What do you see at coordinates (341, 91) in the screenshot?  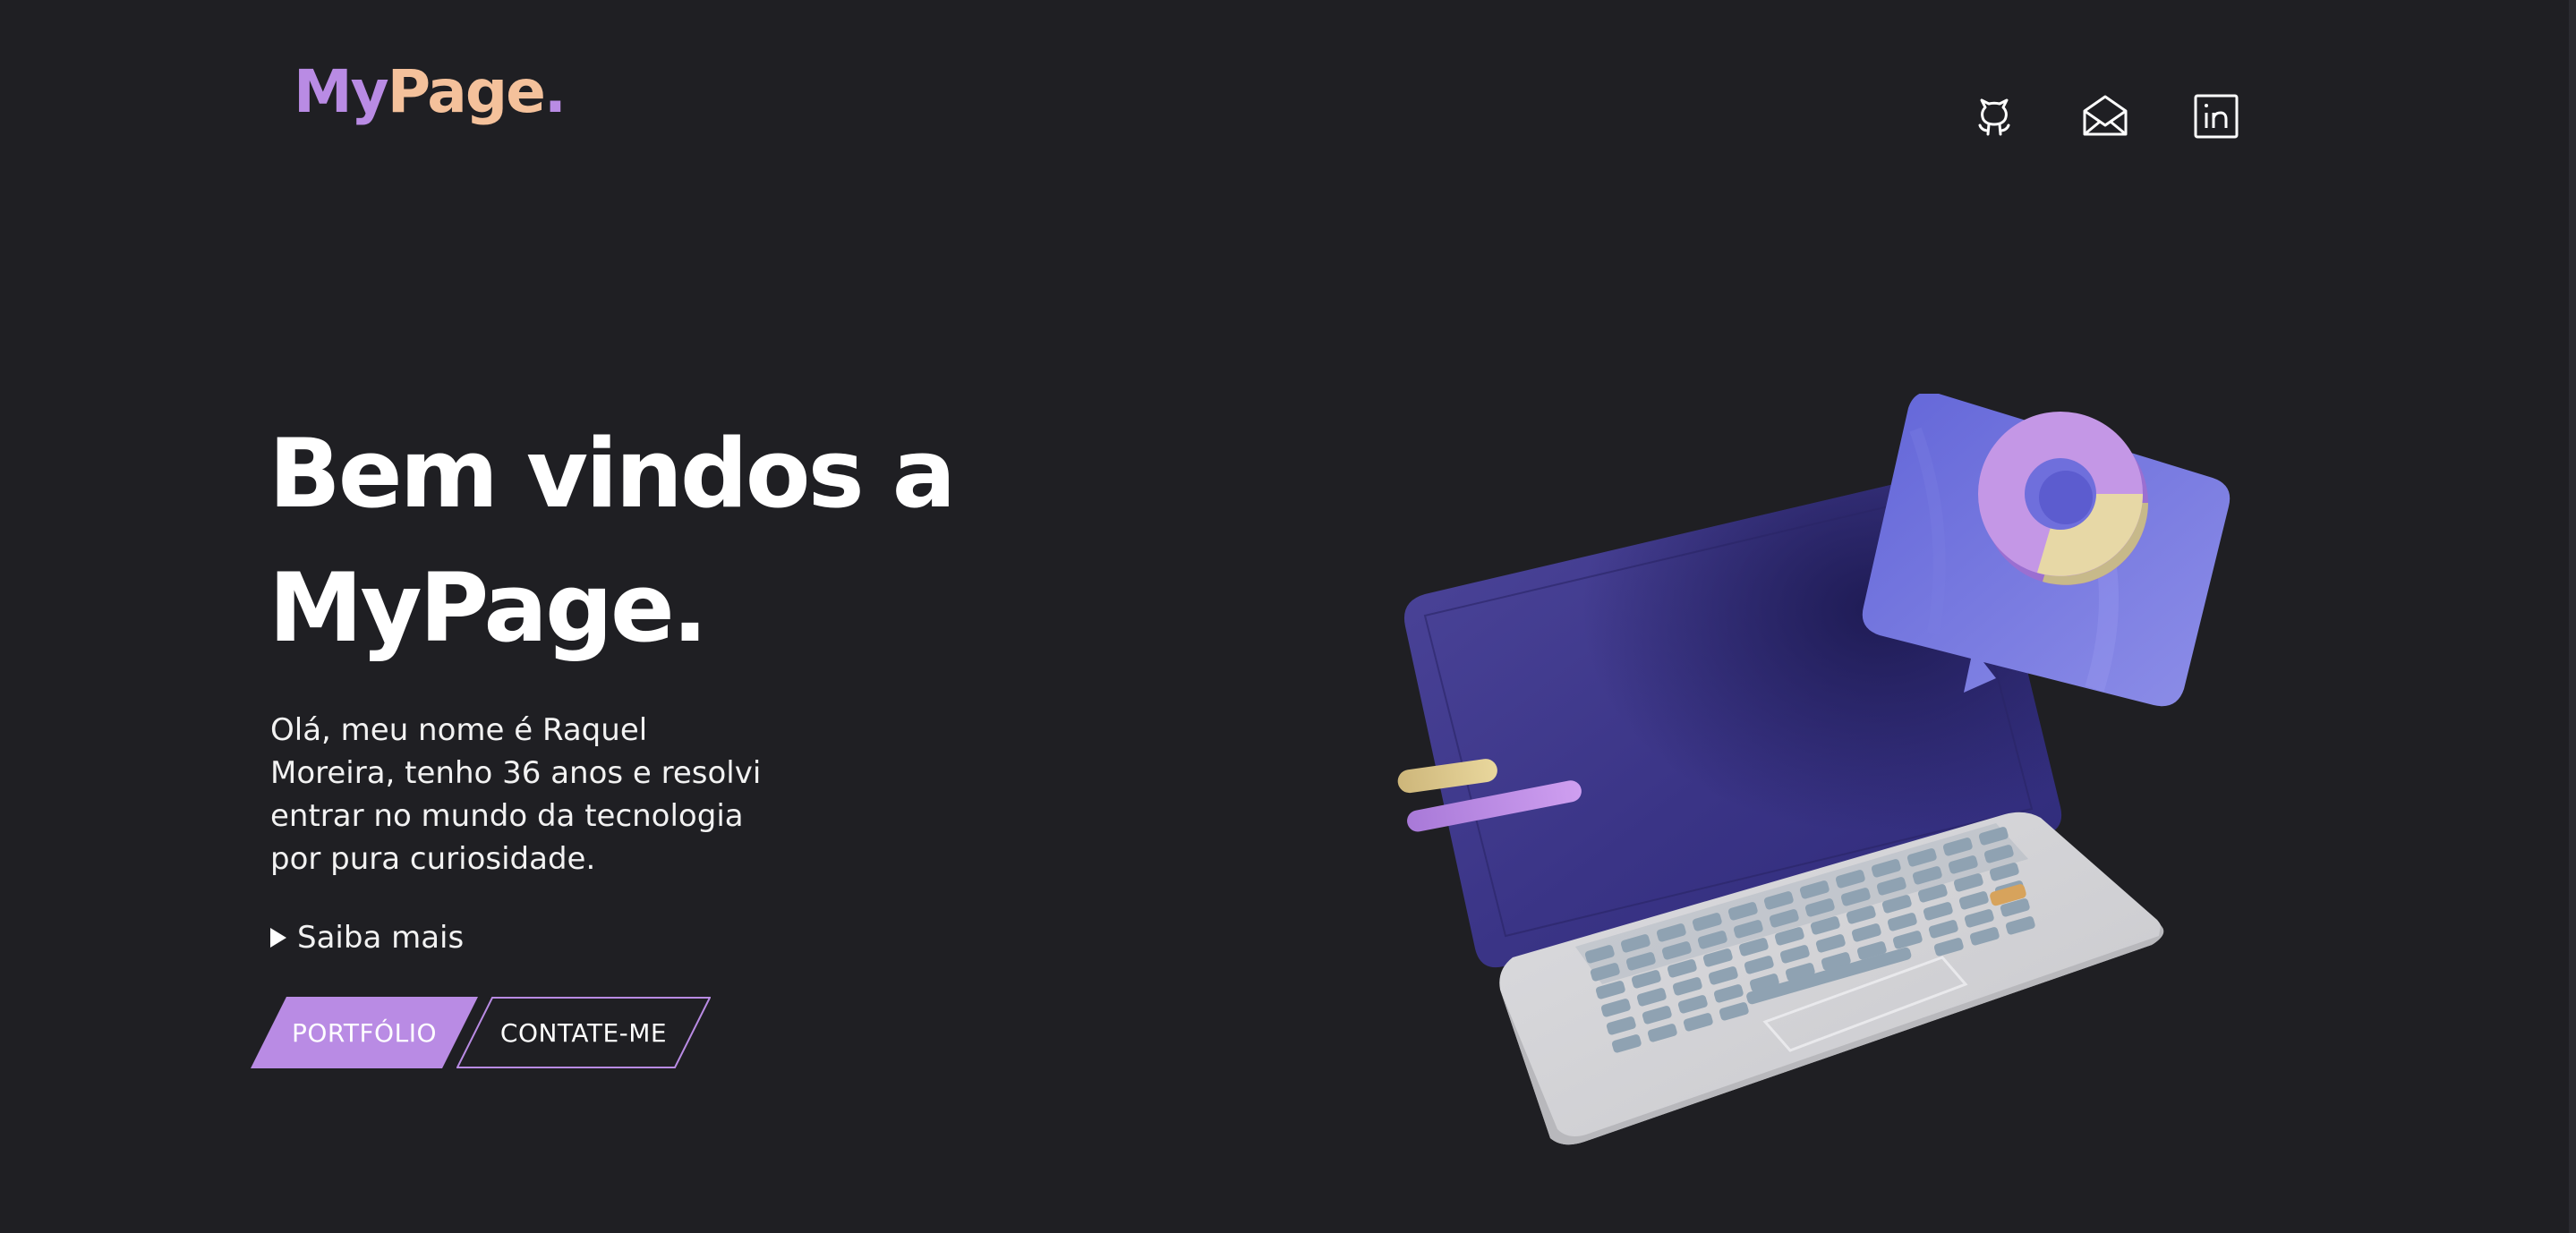 I see `logo-my: My` at bounding box center [341, 91].